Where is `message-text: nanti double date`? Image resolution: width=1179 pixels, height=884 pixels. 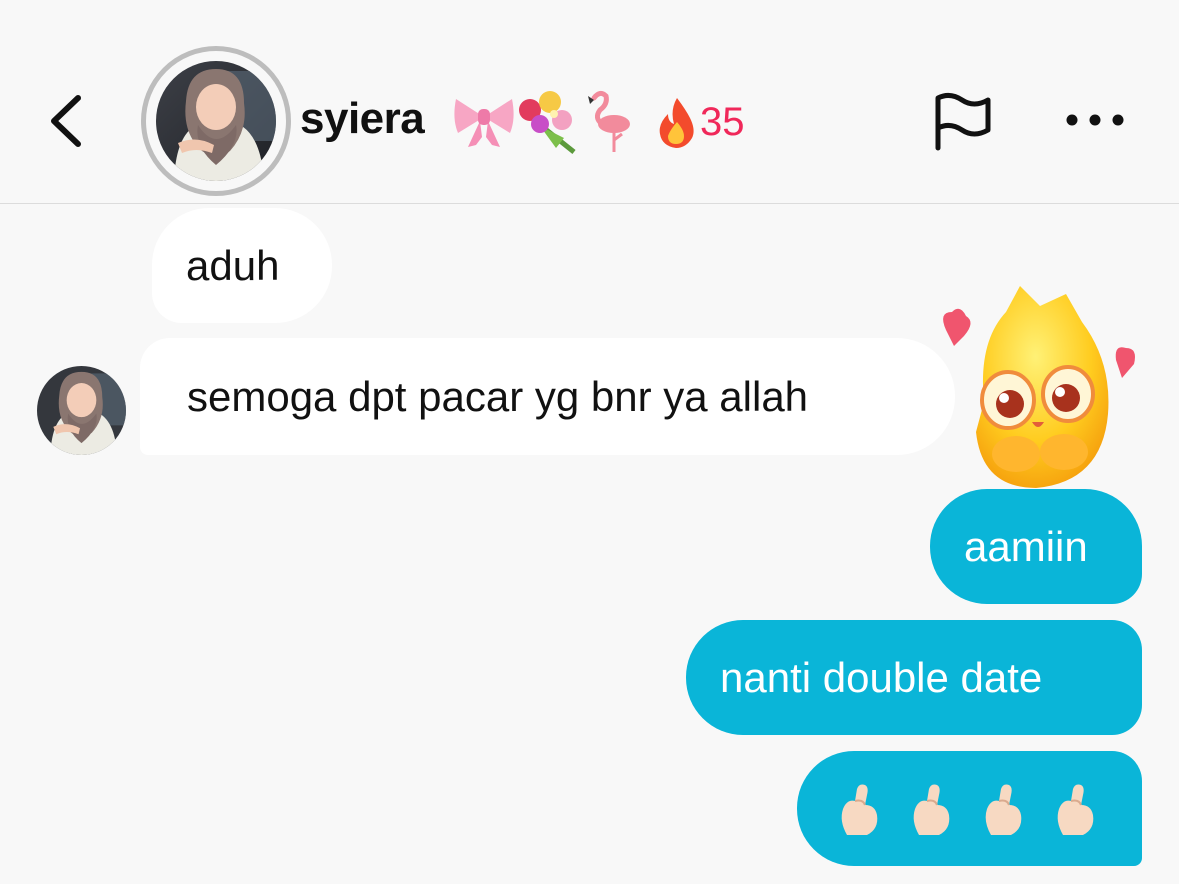 message-text: nanti double date is located at coordinates (881, 677).